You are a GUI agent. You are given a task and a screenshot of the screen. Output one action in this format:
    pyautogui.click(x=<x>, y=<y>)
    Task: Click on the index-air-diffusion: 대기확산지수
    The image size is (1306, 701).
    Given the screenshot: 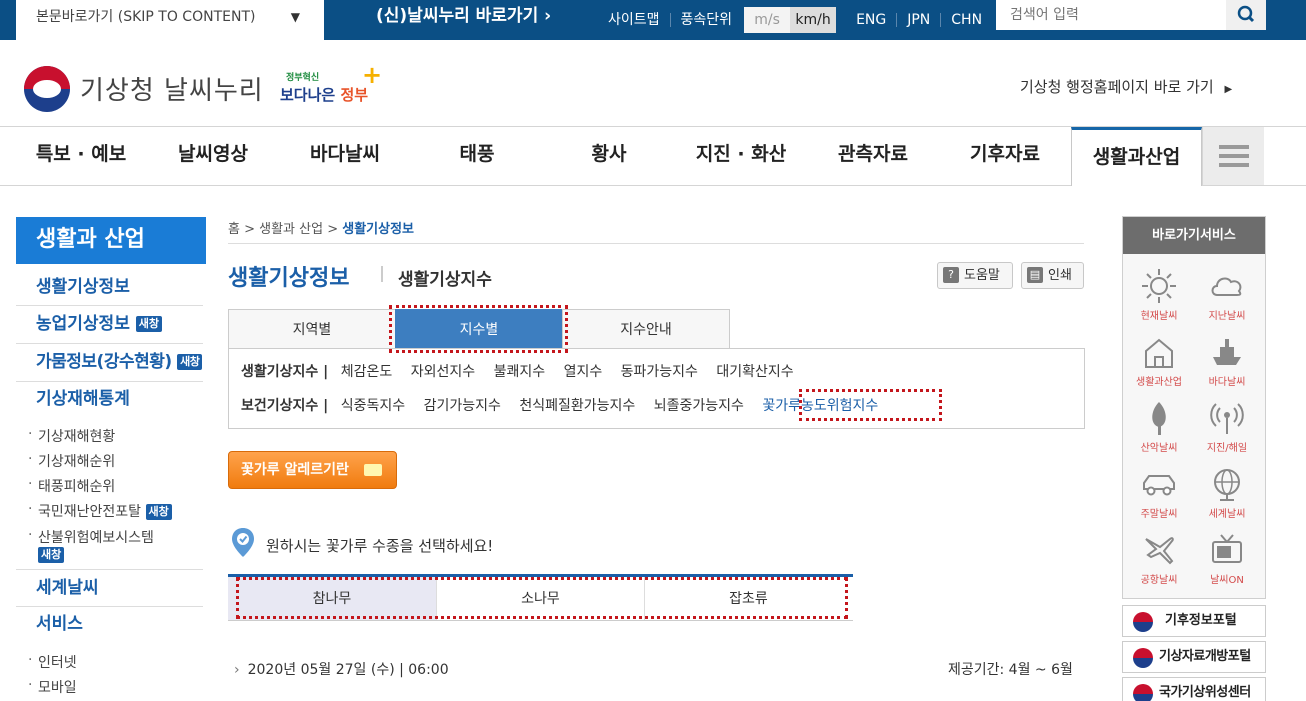 What is the action you would take?
    pyautogui.click(x=754, y=372)
    